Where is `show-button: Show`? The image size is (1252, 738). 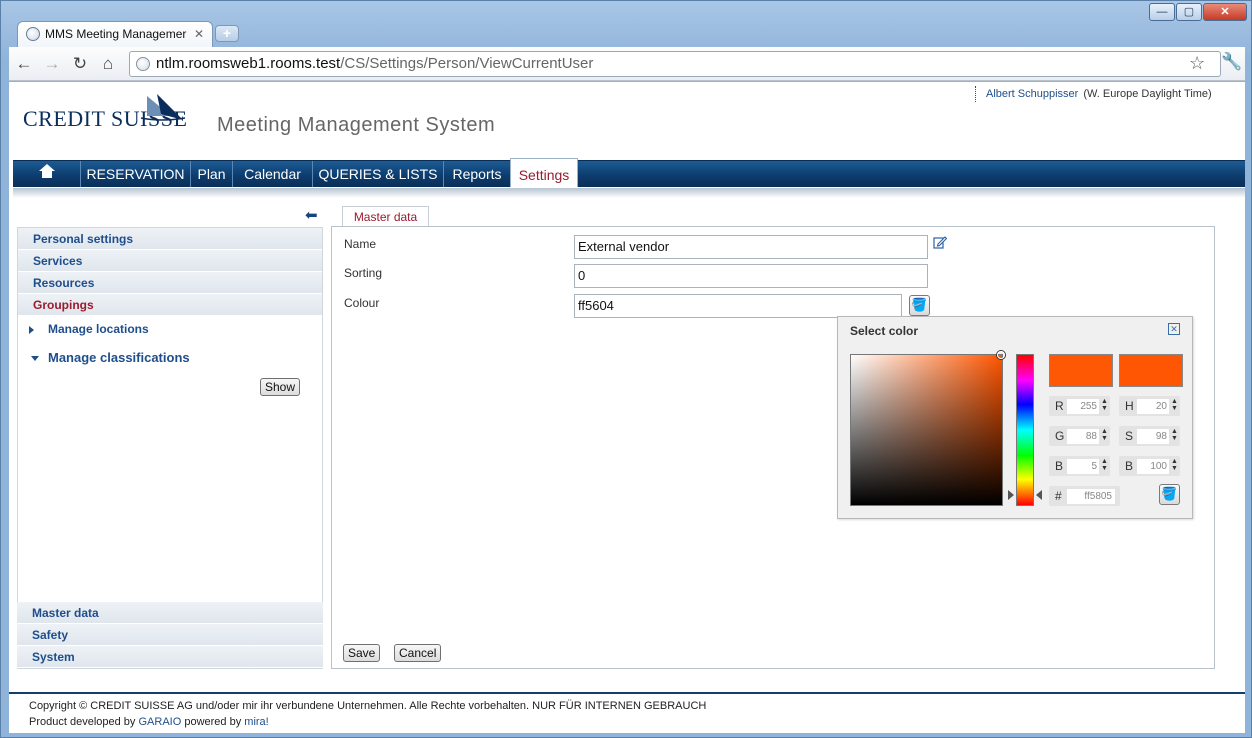
show-button: Show is located at coordinates (280, 387).